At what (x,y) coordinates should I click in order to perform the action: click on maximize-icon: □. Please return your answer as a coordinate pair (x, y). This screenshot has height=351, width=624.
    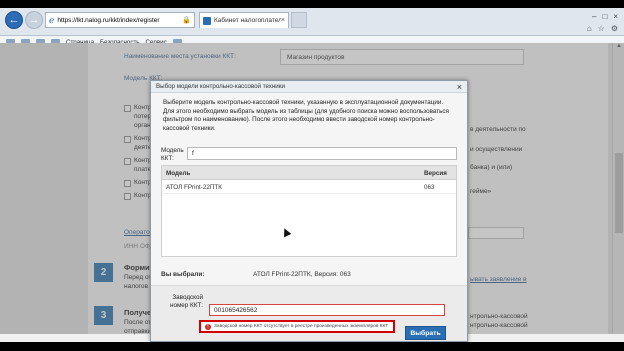
    Looking at the image, I should click on (604, 16).